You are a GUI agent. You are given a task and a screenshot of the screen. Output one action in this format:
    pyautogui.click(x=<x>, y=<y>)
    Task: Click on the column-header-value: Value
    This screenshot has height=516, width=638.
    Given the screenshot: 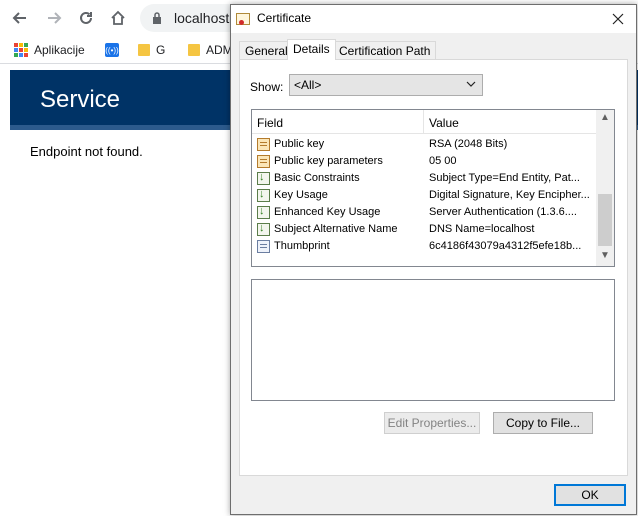 What is the action you would take?
    pyautogui.click(x=444, y=123)
    